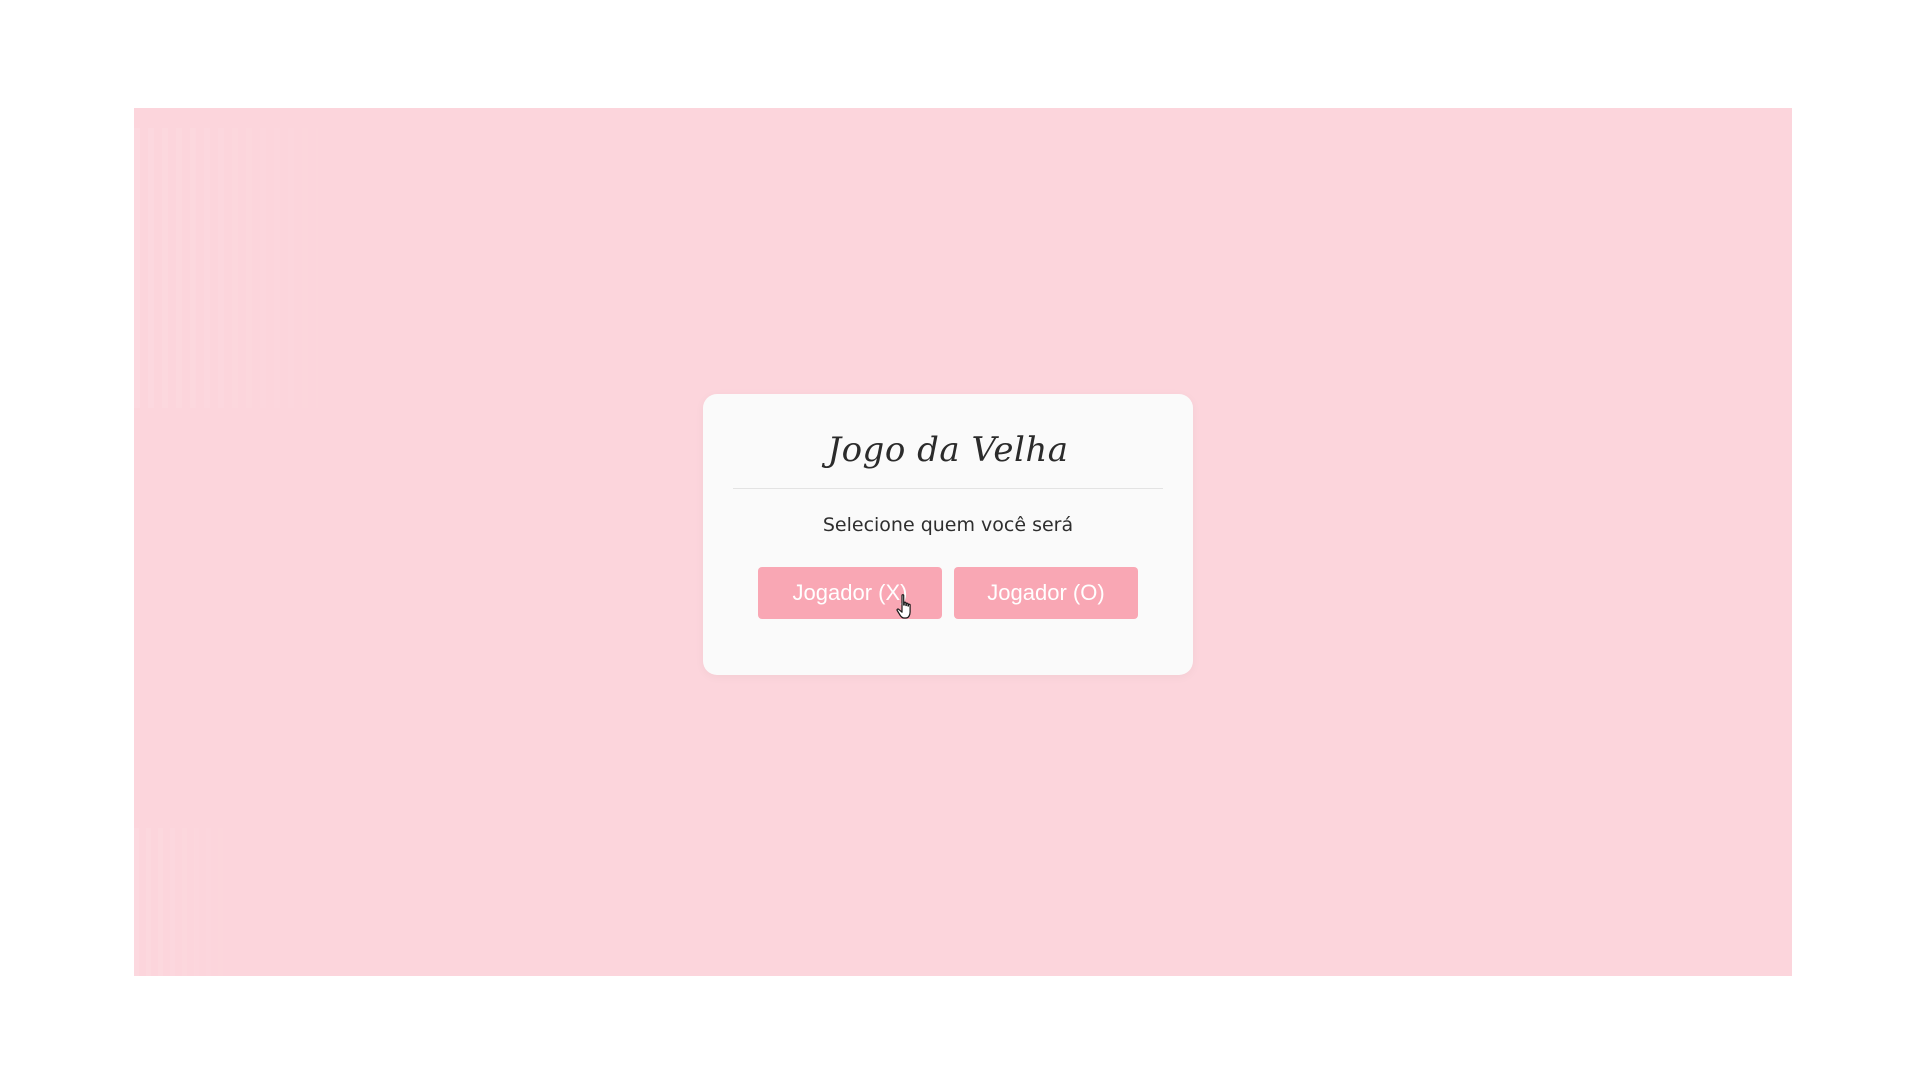  What do you see at coordinates (948, 450) in the screenshot?
I see `dialog-title: Jogo da Velha` at bounding box center [948, 450].